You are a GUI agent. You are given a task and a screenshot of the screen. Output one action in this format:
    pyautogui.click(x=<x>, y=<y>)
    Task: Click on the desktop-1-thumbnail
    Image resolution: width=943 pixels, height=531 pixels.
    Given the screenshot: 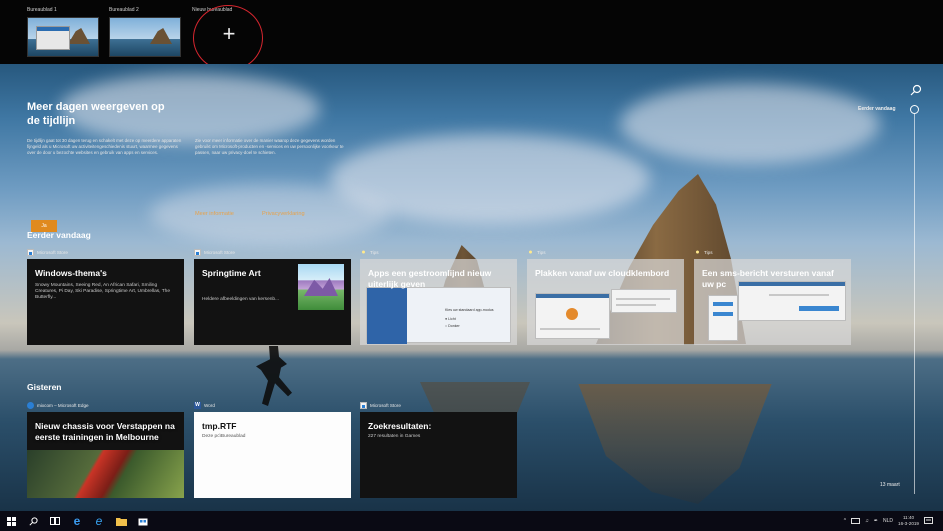 What is the action you would take?
    pyautogui.click(x=63, y=37)
    